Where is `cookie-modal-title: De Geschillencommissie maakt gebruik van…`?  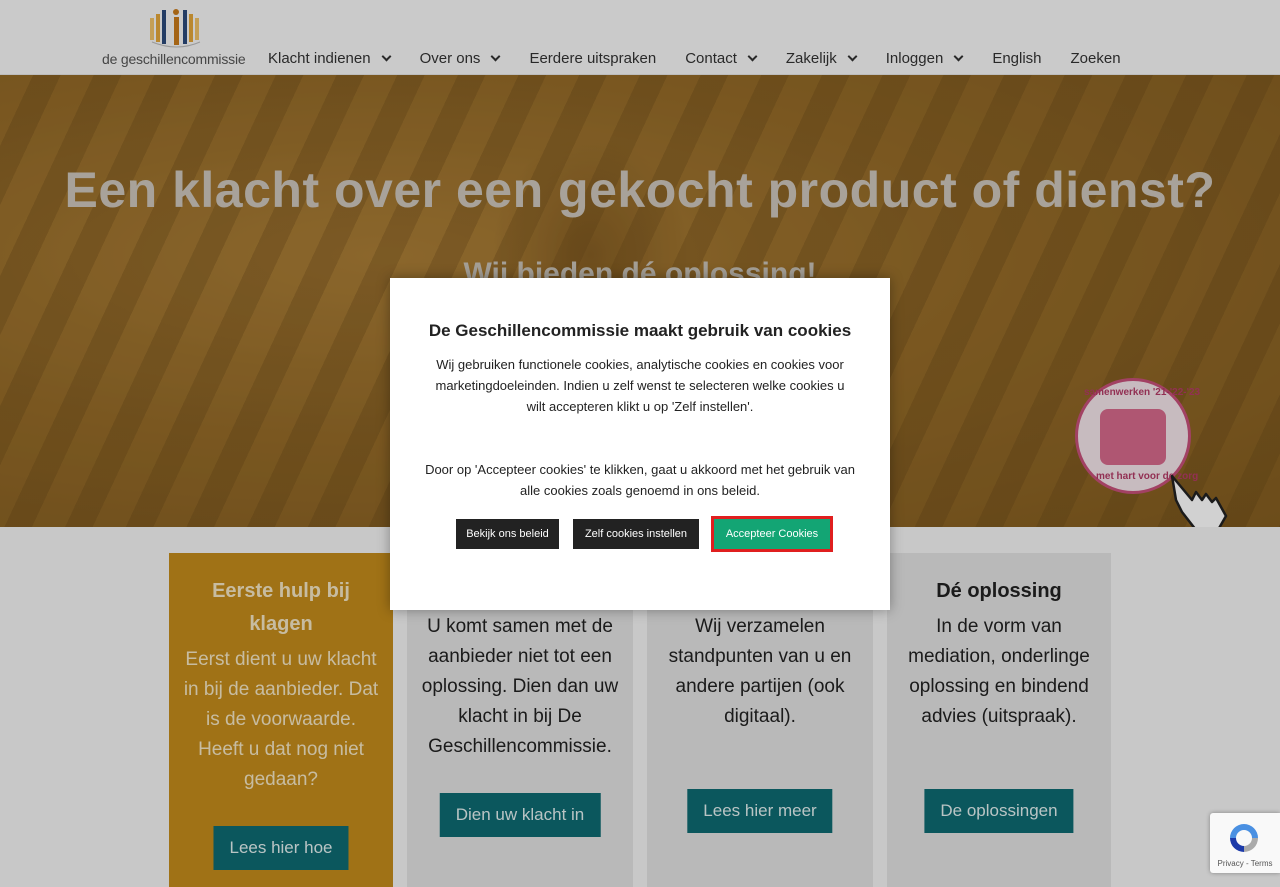 cookie-modal-title: De Geschillencommissie maakt gebruik van… is located at coordinates (640, 330).